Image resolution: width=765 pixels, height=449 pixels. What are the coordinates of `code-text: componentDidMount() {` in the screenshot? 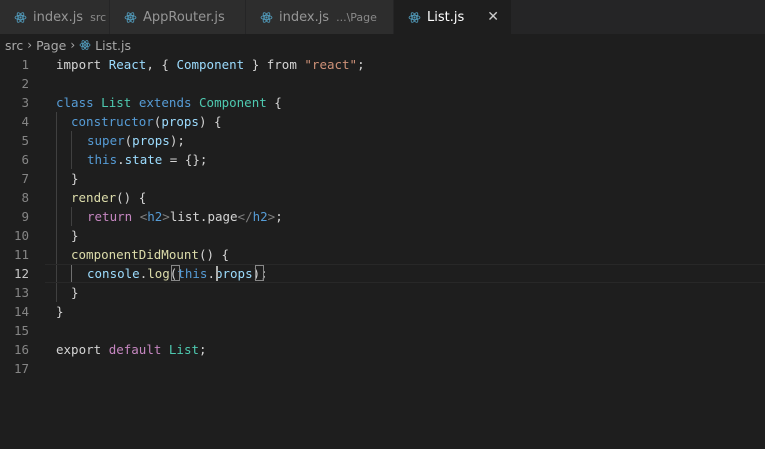 It's located at (150, 254).